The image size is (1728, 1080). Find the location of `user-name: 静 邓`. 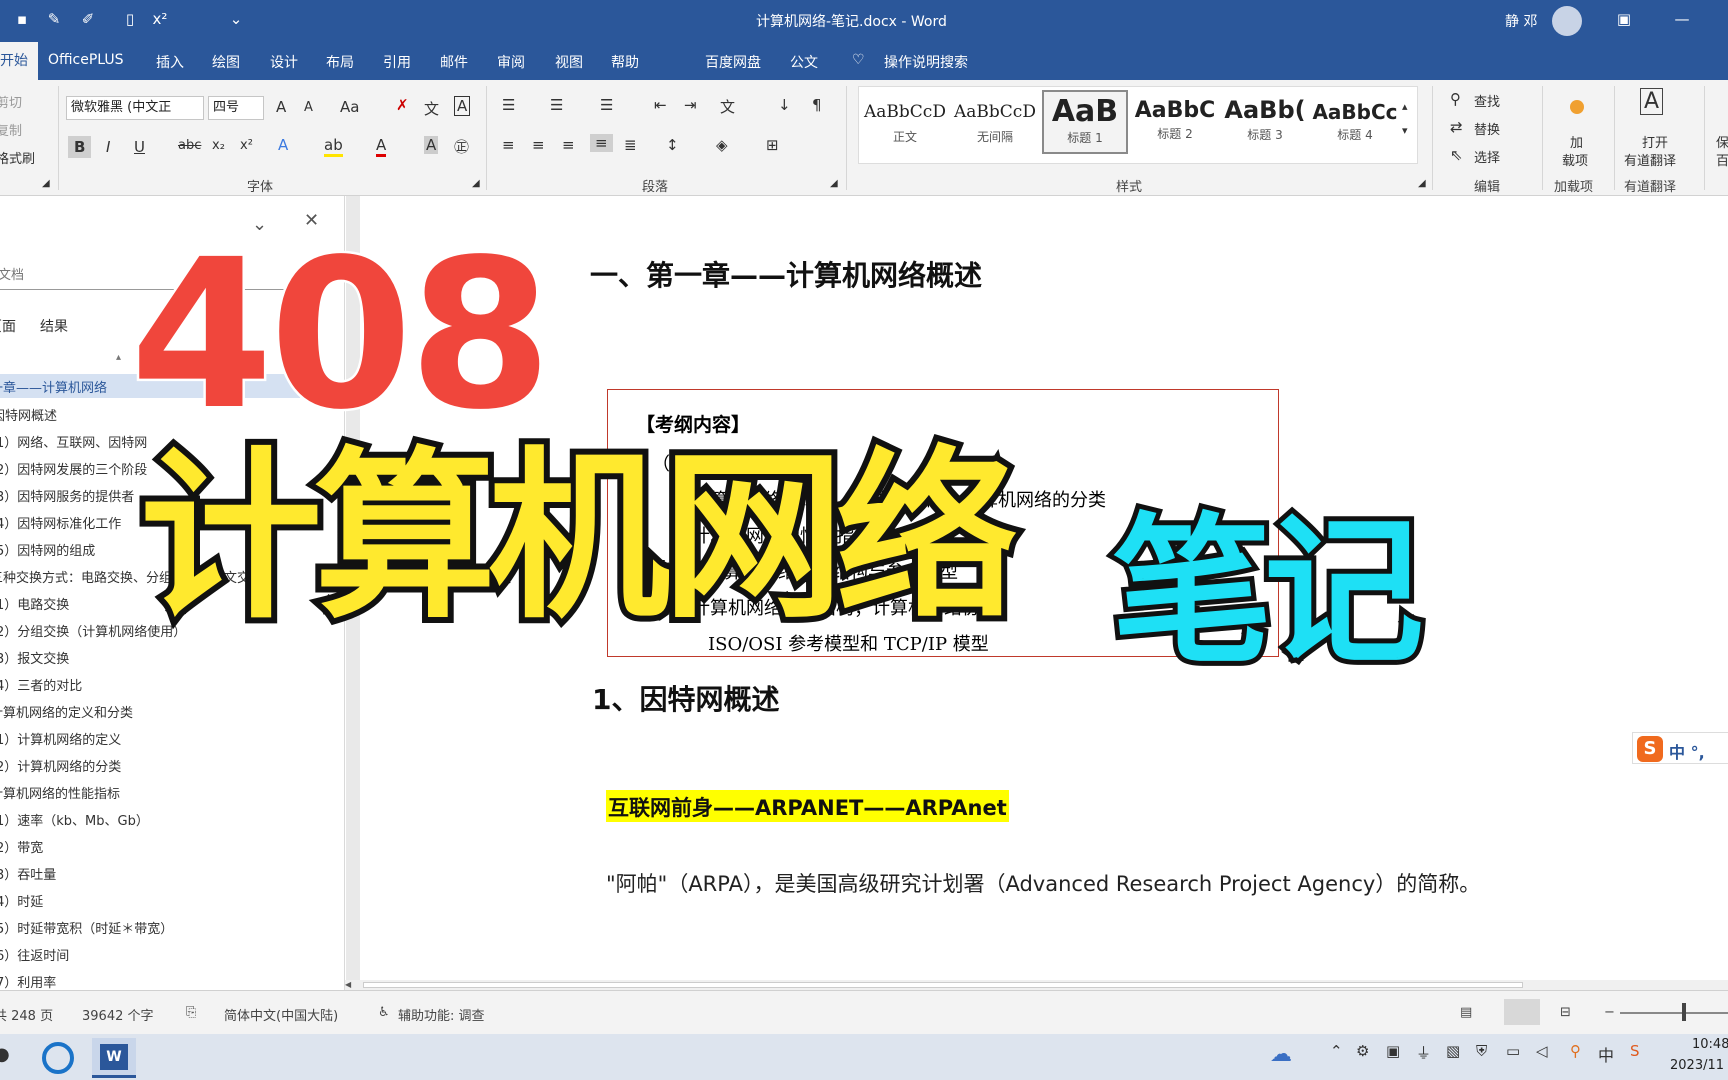

user-name: 静 邓 is located at coordinates (1521, 21).